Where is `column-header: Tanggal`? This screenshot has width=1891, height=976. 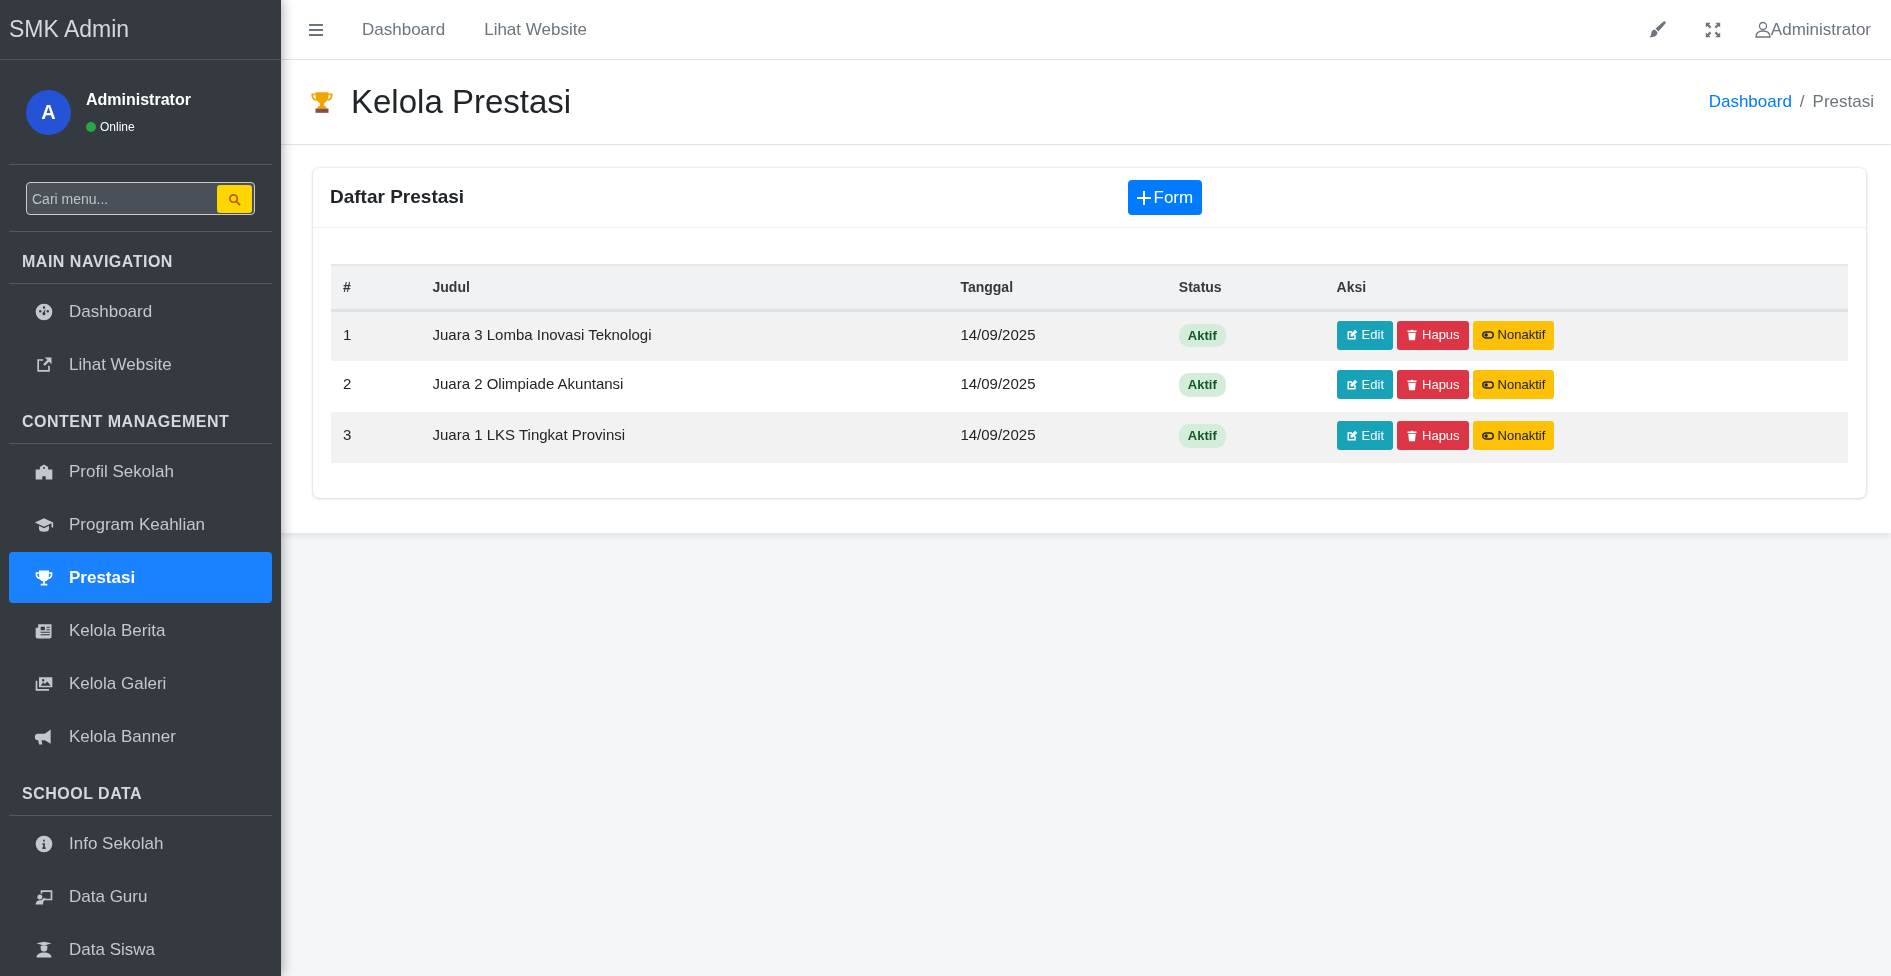
column-header: Tanggal is located at coordinates (1057, 287).